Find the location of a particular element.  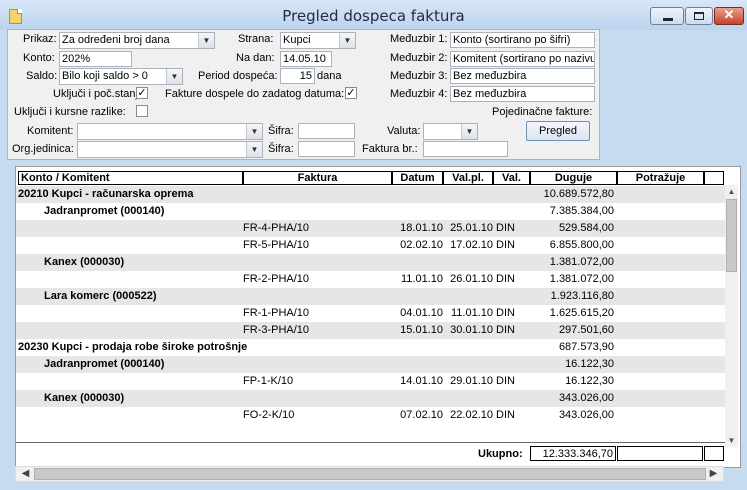

minimize-button is located at coordinates (667, 16).